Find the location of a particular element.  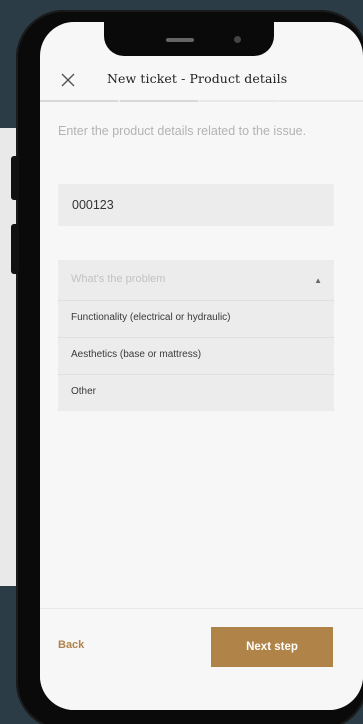

select-placeholder: What's the problem is located at coordinates (118, 279).